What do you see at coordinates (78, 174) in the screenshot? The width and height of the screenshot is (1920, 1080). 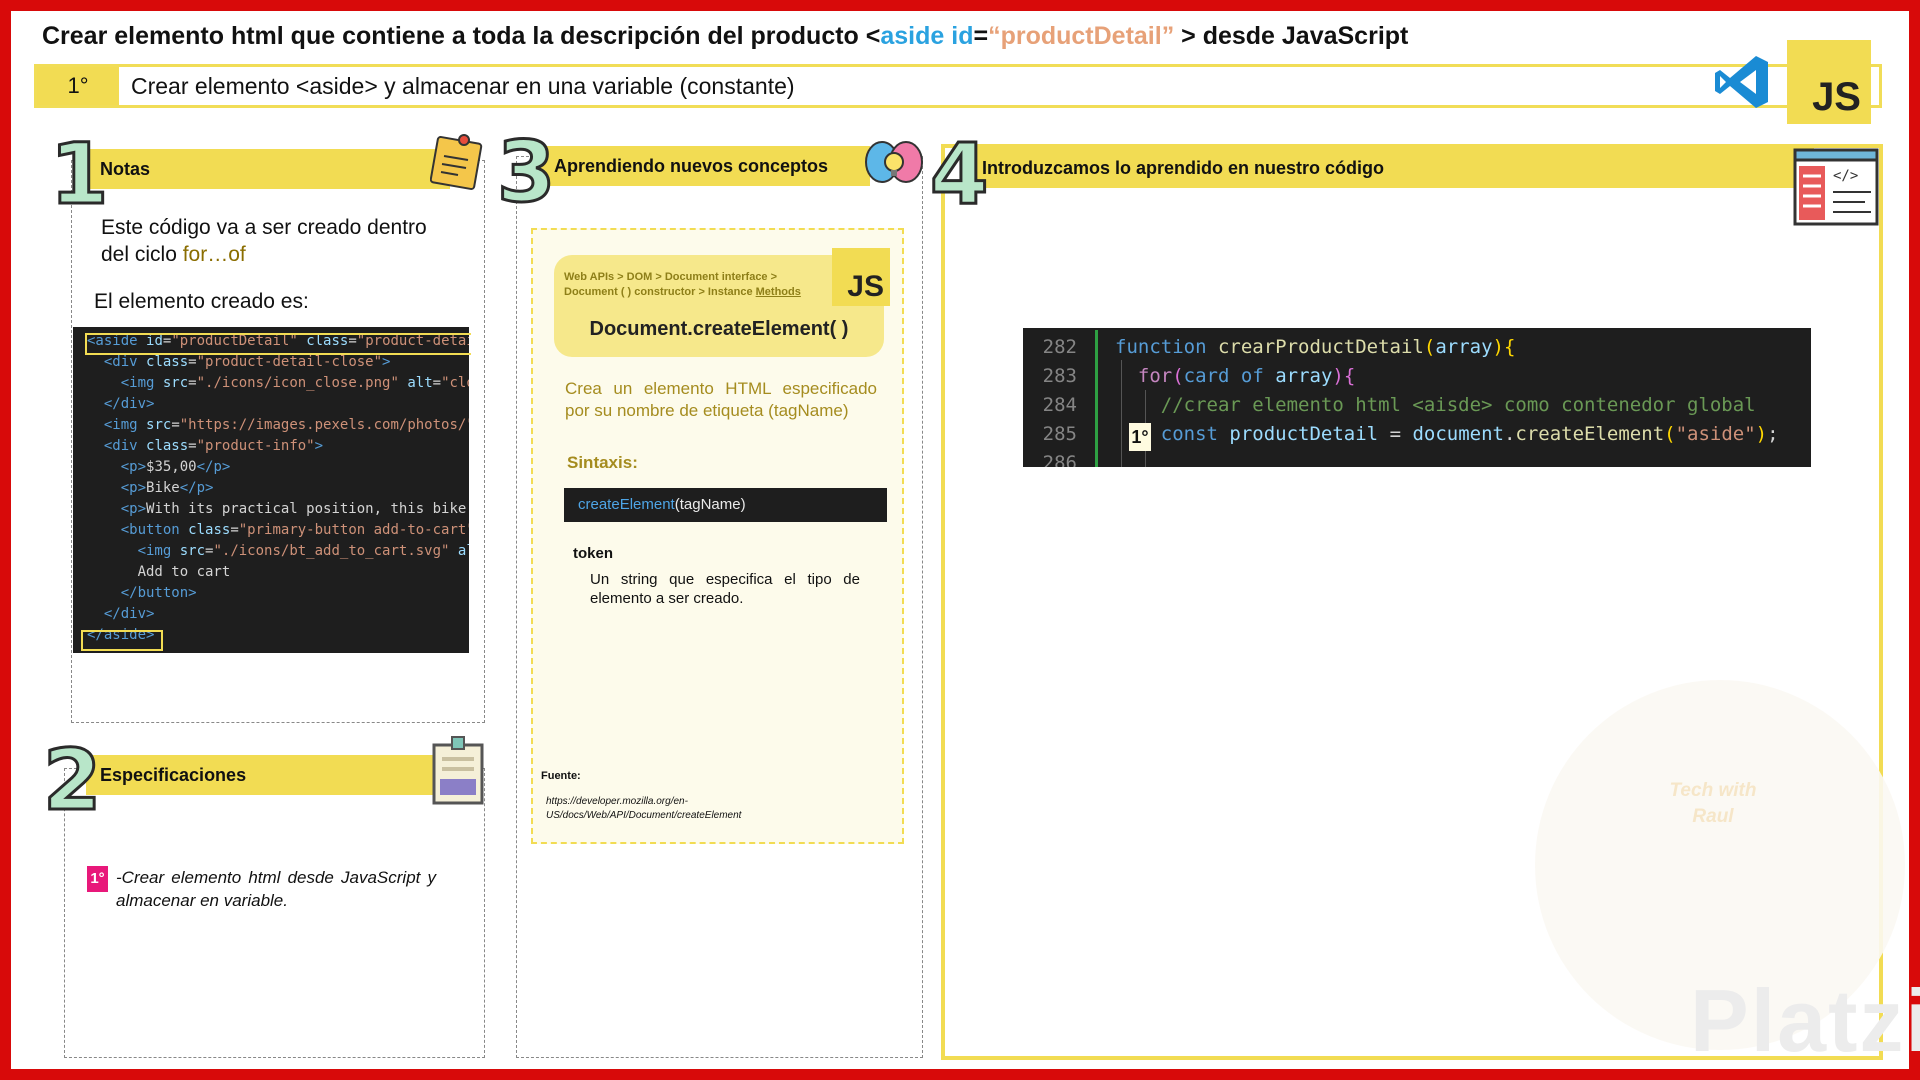 I see `section-number-1: 1` at bounding box center [78, 174].